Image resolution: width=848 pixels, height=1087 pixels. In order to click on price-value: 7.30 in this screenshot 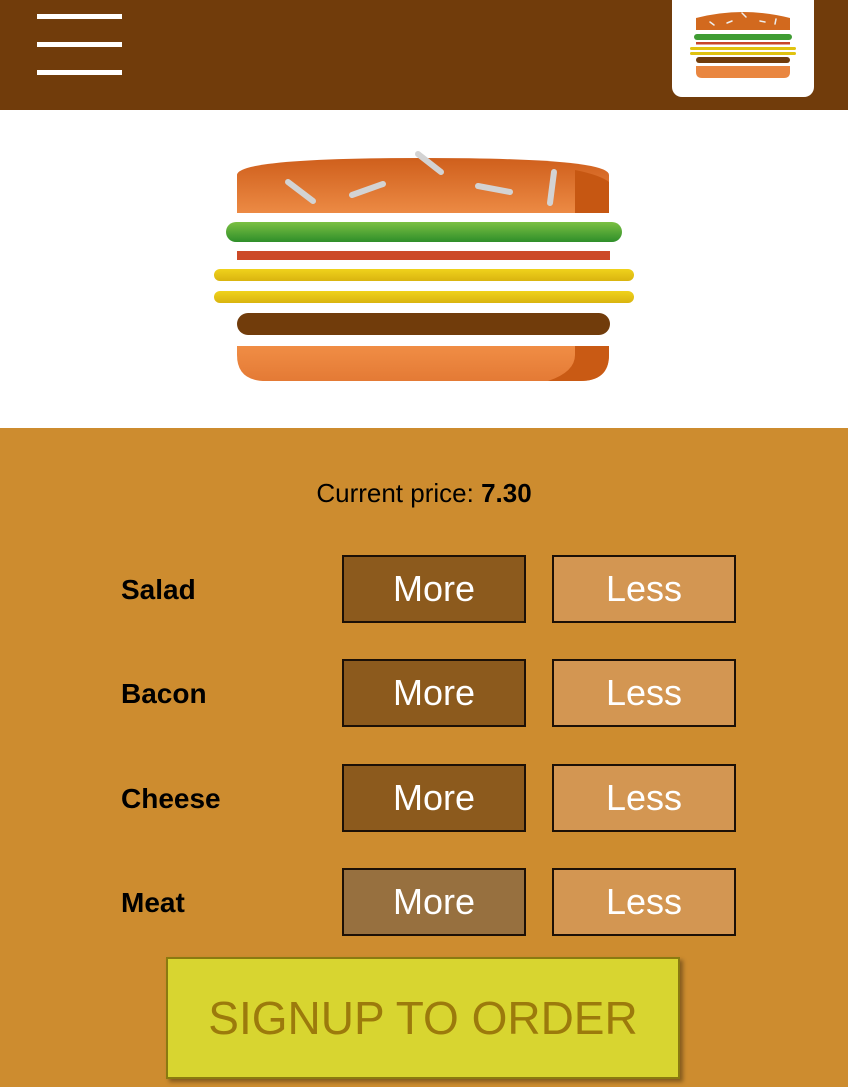, I will do `click(506, 493)`.